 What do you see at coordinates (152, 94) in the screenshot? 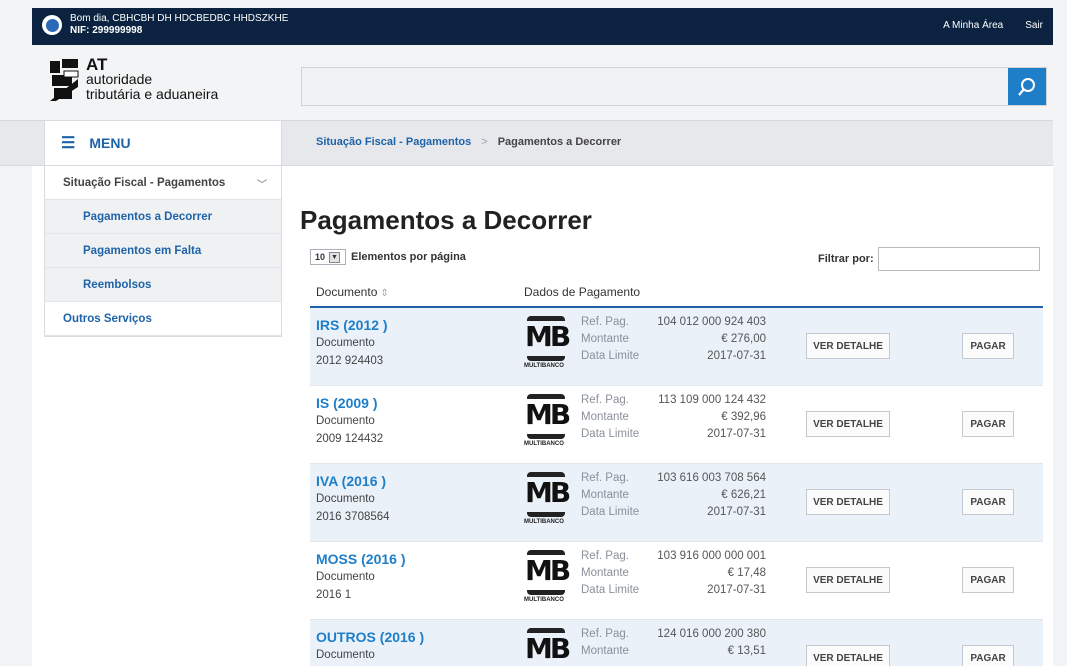
I see `logo-line3: tributária e aduaneira` at bounding box center [152, 94].